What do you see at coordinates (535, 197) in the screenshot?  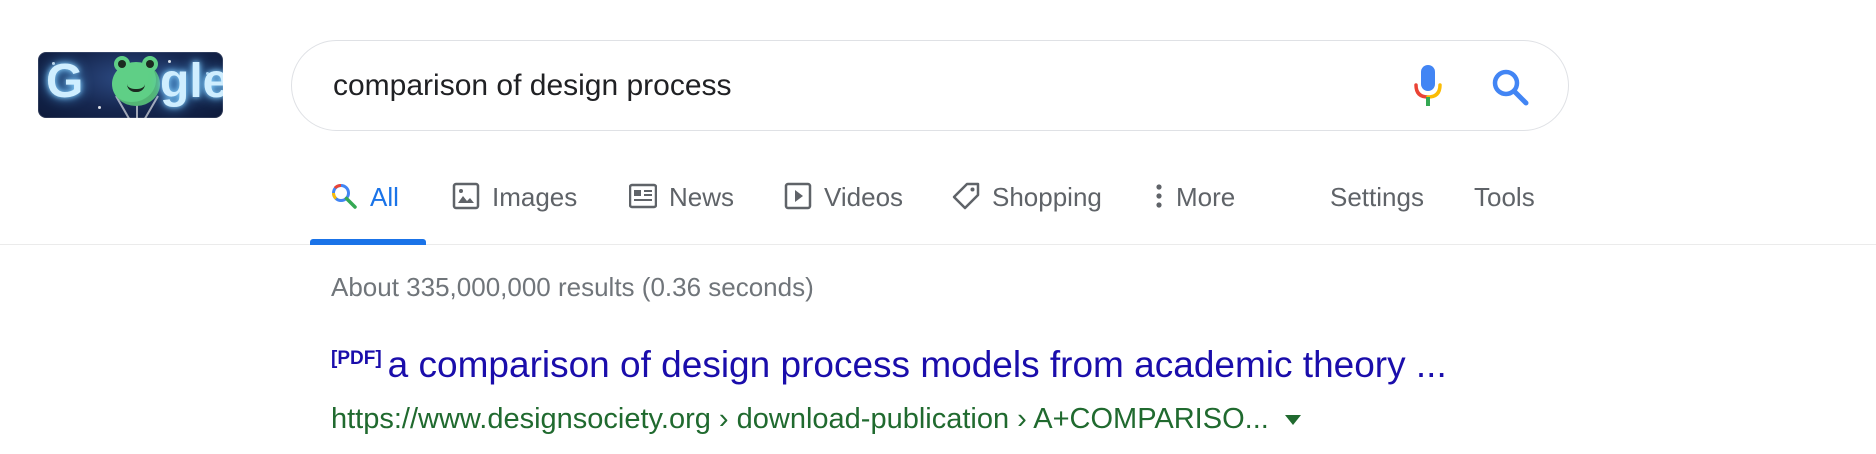 I see `tab-label: Images` at bounding box center [535, 197].